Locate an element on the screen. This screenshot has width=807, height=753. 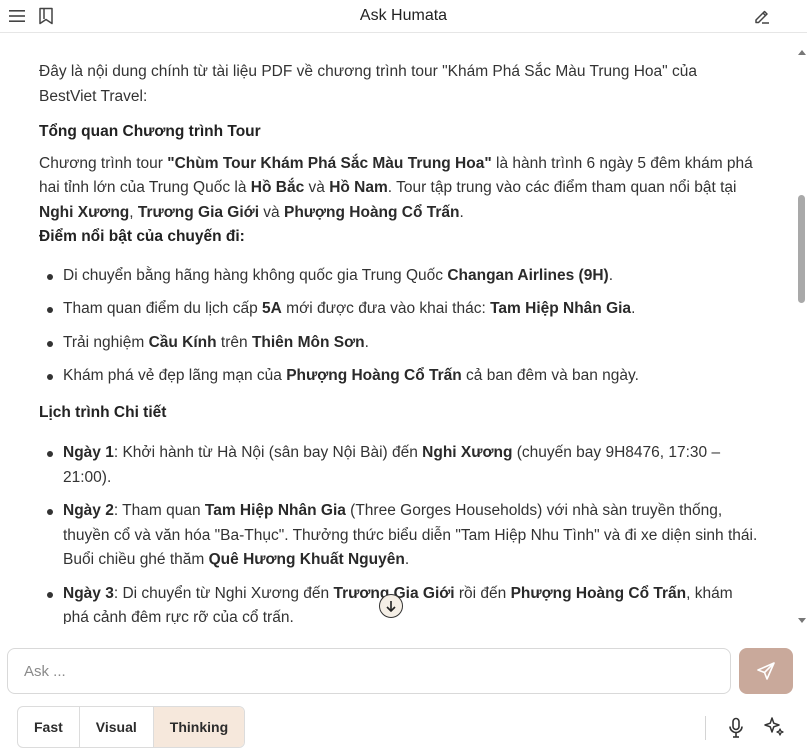
list-item: Trải nghiệm Cầu Kính trên Thiên Môn Sơn. is located at coordinates (402, 343).